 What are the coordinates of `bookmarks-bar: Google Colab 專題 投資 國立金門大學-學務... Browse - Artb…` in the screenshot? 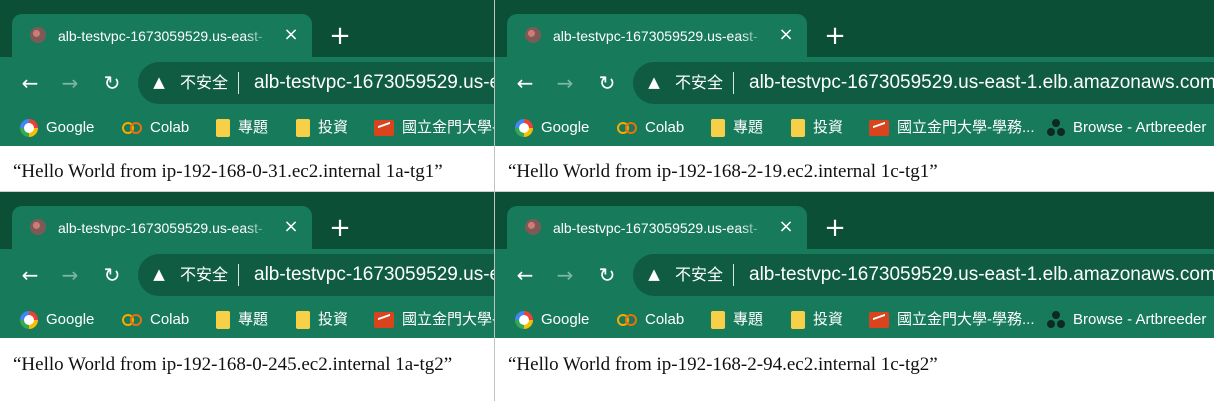 It's located at (854, 127).